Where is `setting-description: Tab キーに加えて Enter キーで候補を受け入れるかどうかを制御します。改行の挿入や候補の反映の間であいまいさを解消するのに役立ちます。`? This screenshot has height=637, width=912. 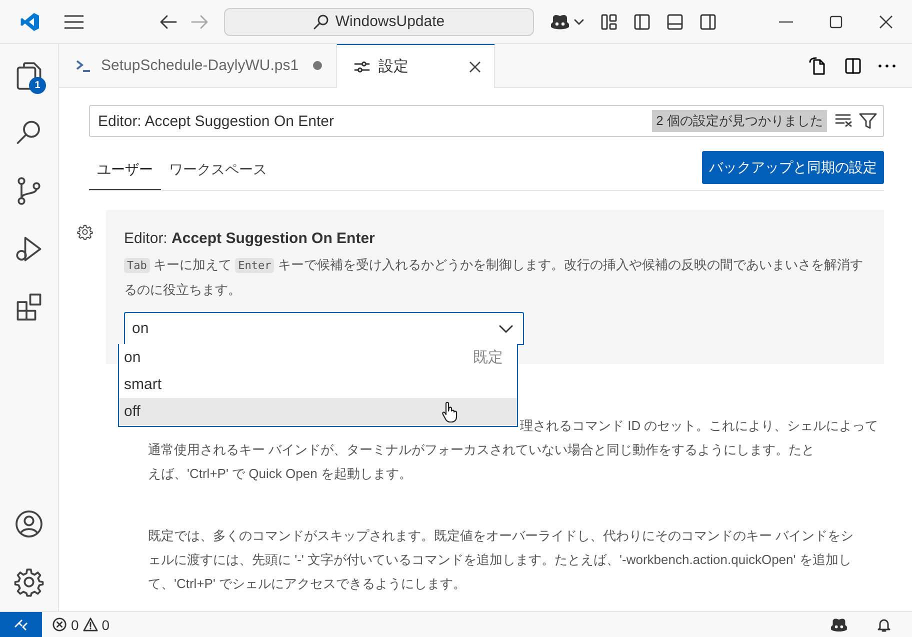 setting-description: Tab キーに加えて Enter キーで候補を受け入れるかどうかを制御します。改行の挿入や候補の反映の間であいまいさを解消するのに役立ちます。 is located at coordinates (494, 277).